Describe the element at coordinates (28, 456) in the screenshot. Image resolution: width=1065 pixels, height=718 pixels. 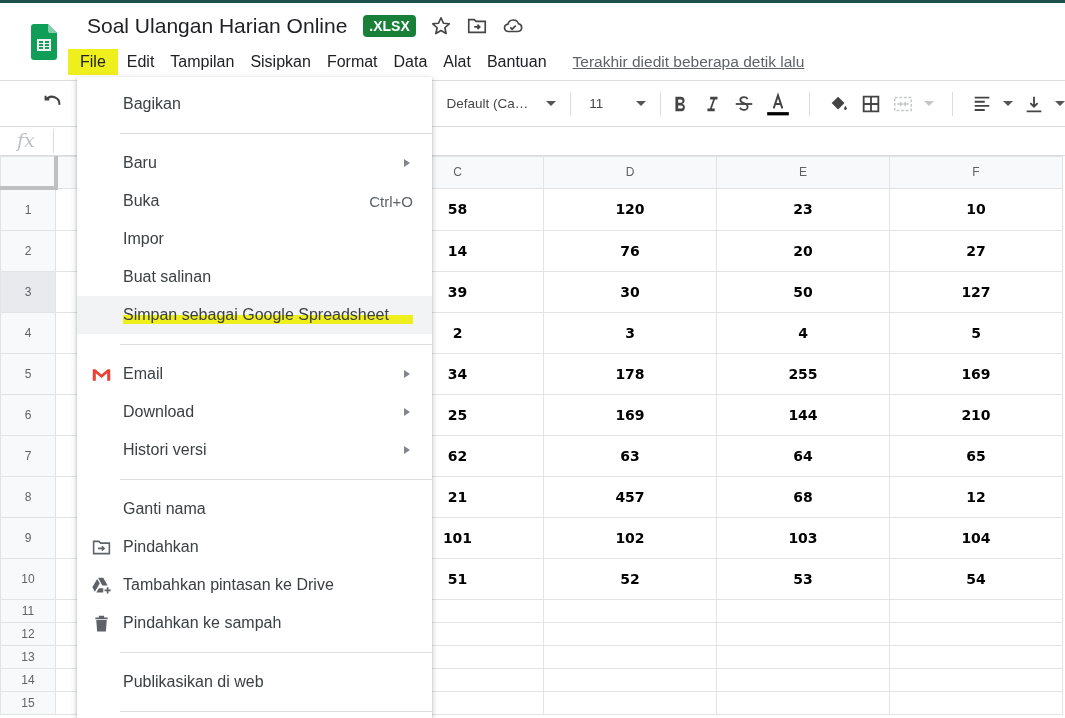
I see `row-header: 7` at that location.